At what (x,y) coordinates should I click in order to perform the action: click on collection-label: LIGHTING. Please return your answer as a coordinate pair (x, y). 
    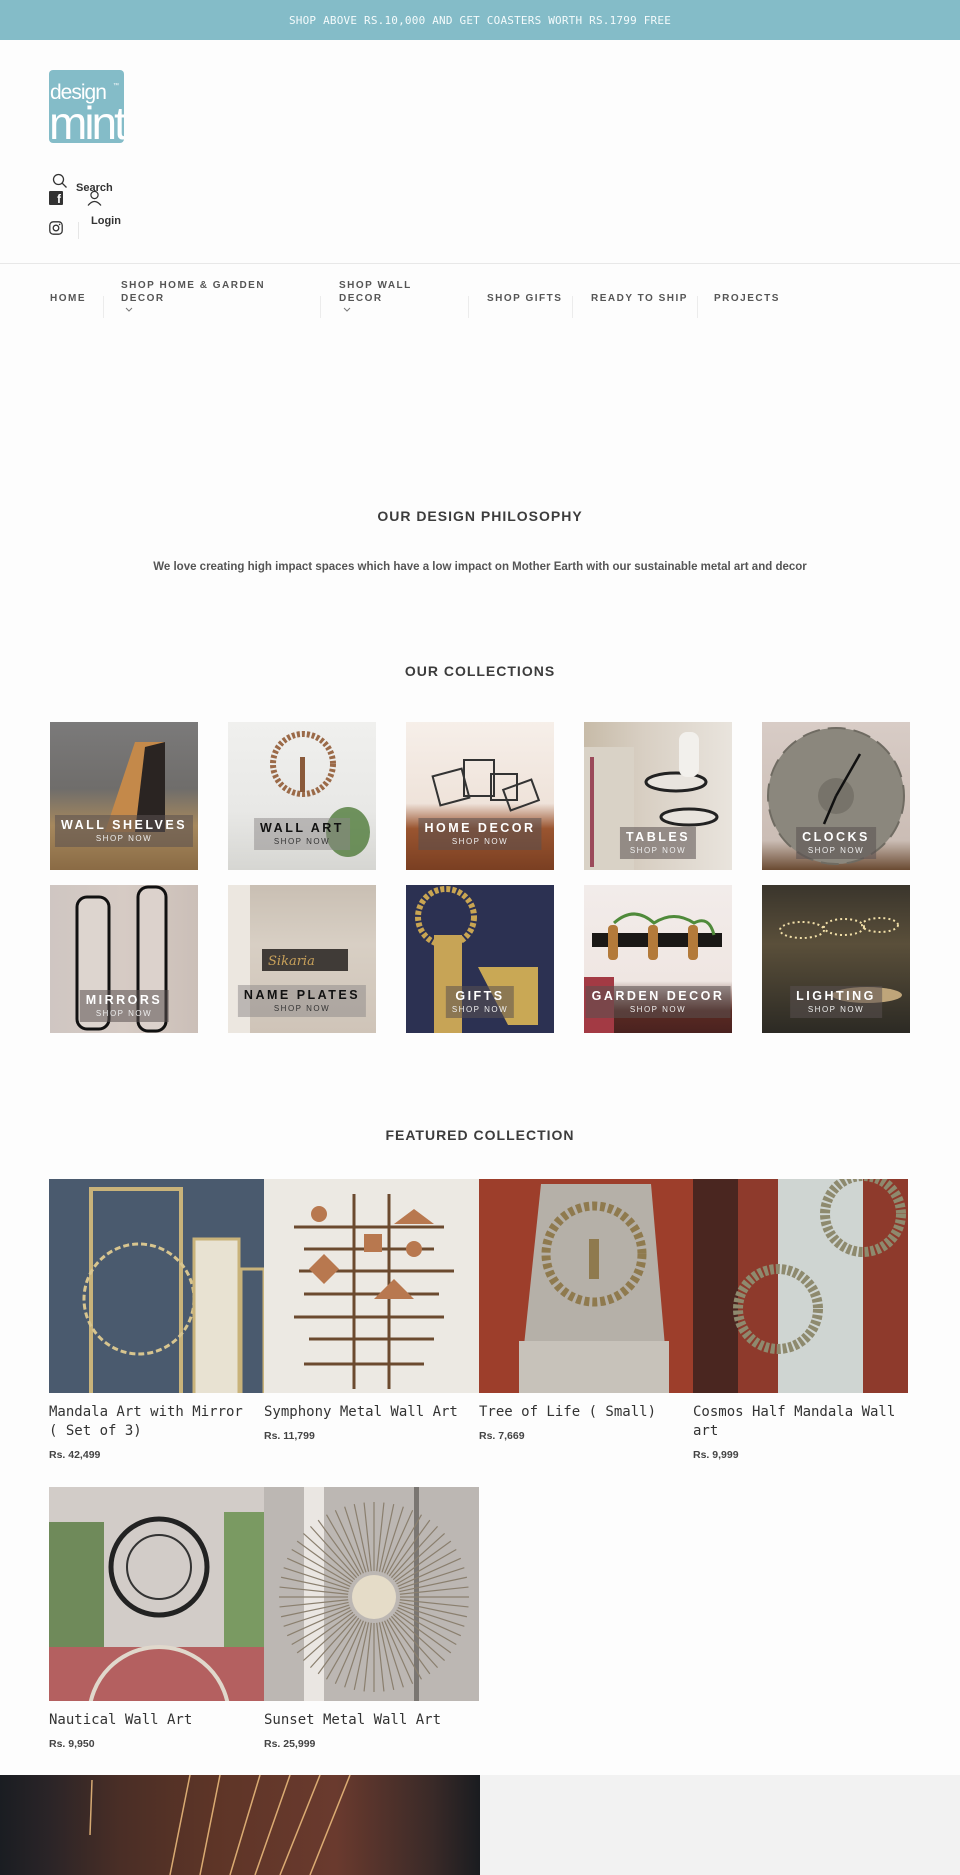
    Looking at the image, I should click on (836, 996).